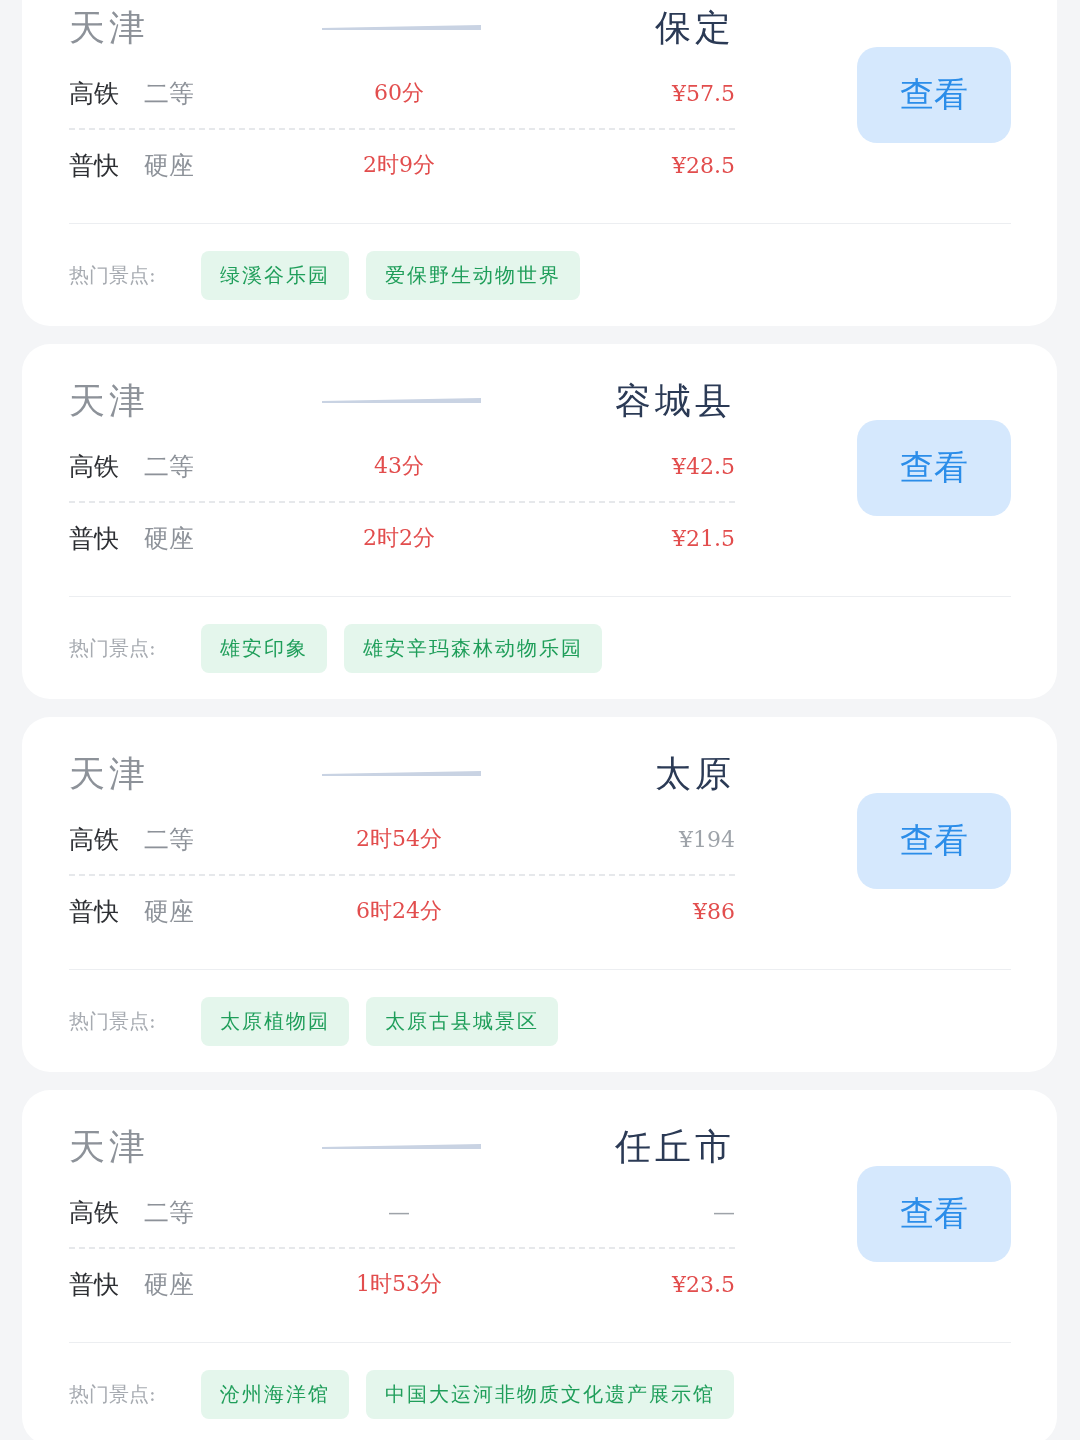 The height and width of the screenshot is (1440, 1080). Describe the element at coordinates (399, 165) in the screenshot. I see `travel-time: 2时9分` at that location.